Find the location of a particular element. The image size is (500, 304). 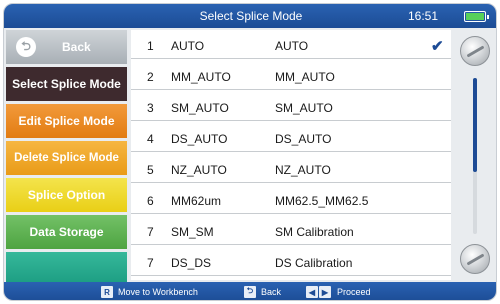

list-item: 7 DS_DS DS Calibration is located at coordinates (291, 261).